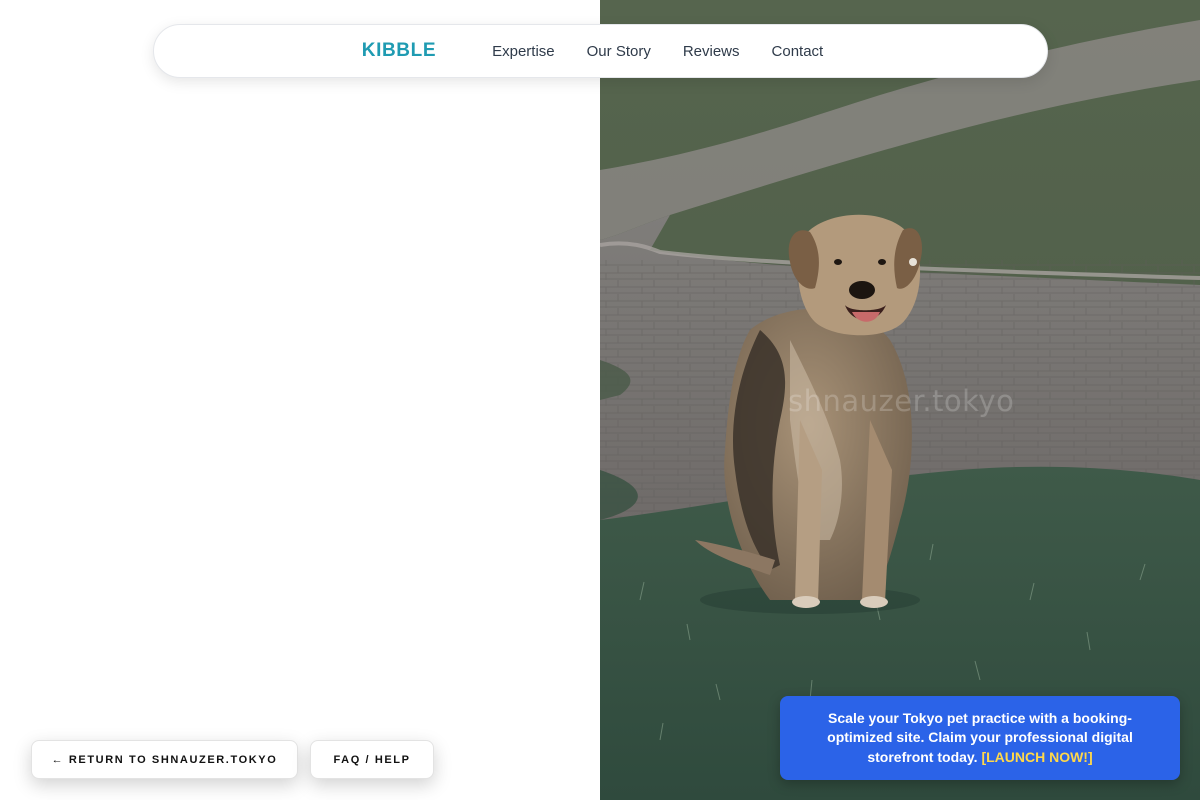 The width and height of the screenshot is (1200, 800). I want to click on watermark-text: shnauzer.tokyo, so click(901, 401).